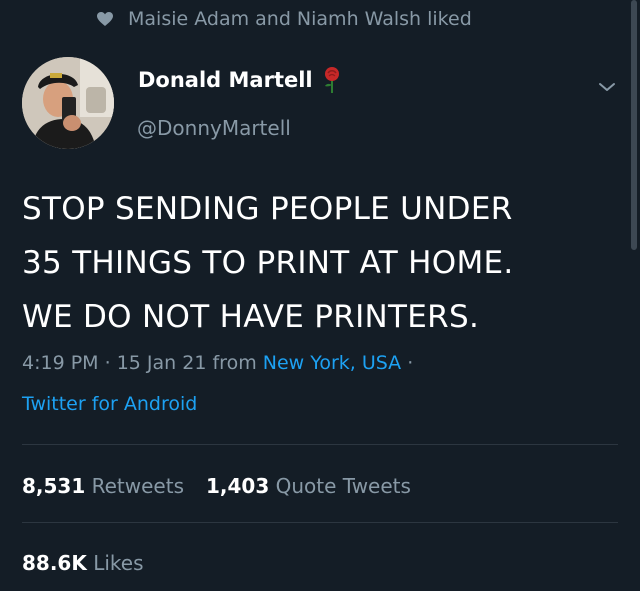  I want to click on from-label: from, so click(234, 363).